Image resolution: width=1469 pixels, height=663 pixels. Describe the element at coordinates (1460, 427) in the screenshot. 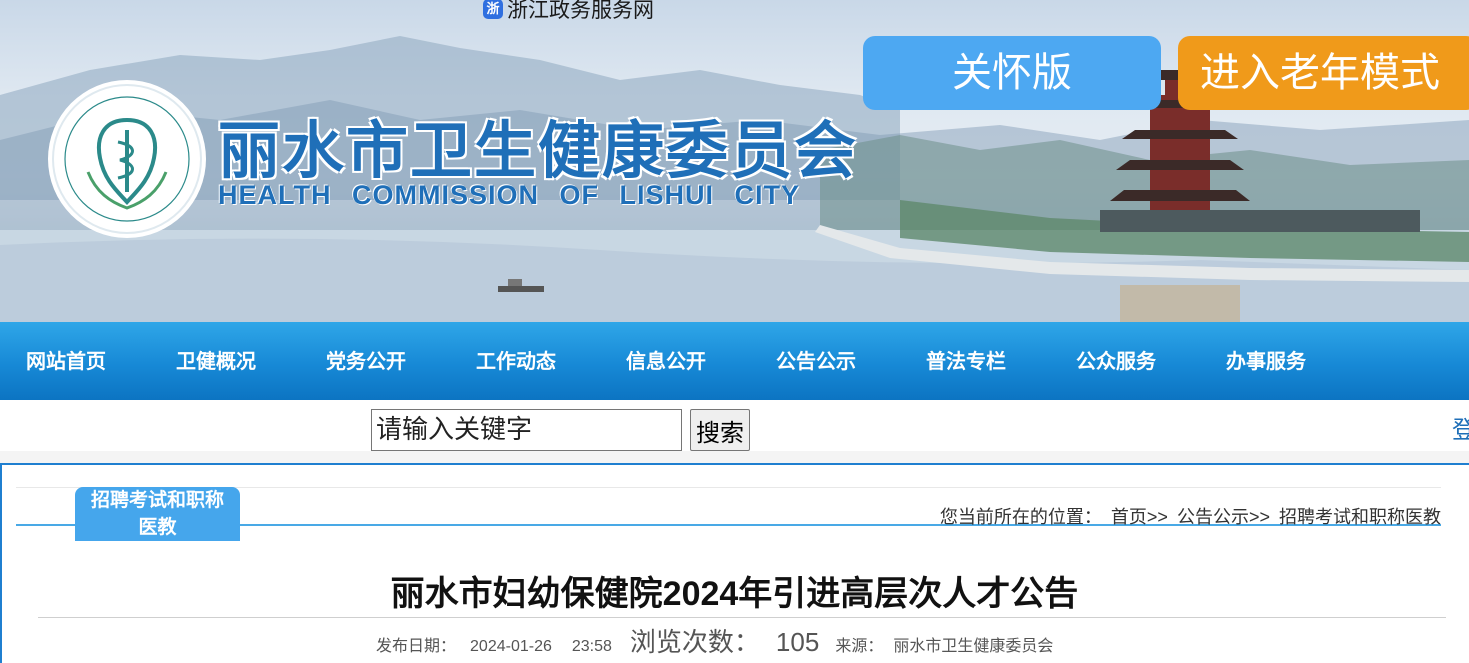

I see `login-link: 登` at that location.